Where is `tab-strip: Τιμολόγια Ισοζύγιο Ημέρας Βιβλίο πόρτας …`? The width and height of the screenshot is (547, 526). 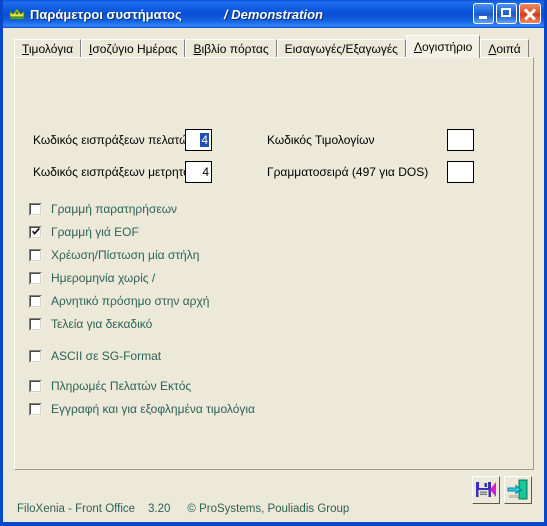 tab-strip: Τιμολόγια Ισοζύγιο Ημέρας Βιβλίο πόρτας … is located at coordinates (274, 46).